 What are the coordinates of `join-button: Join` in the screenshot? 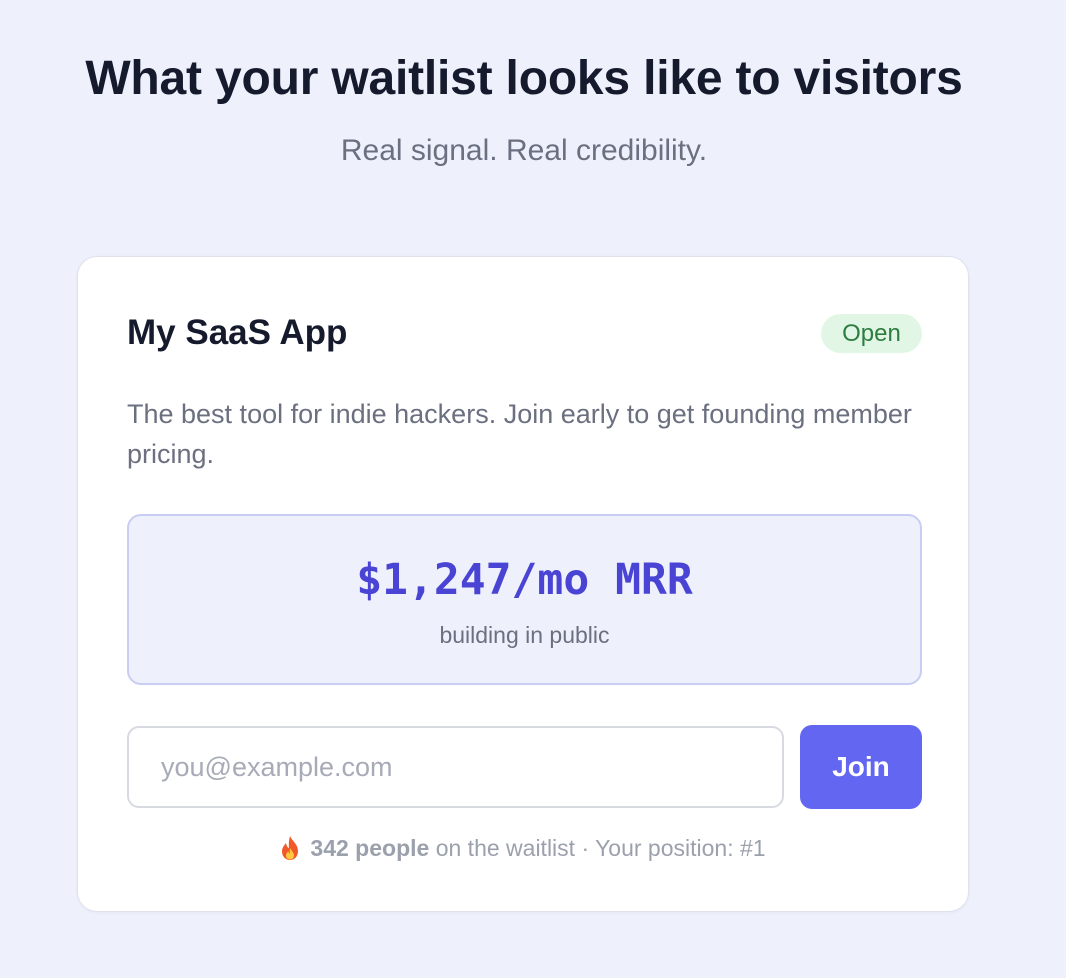 It's located at (861, 767).